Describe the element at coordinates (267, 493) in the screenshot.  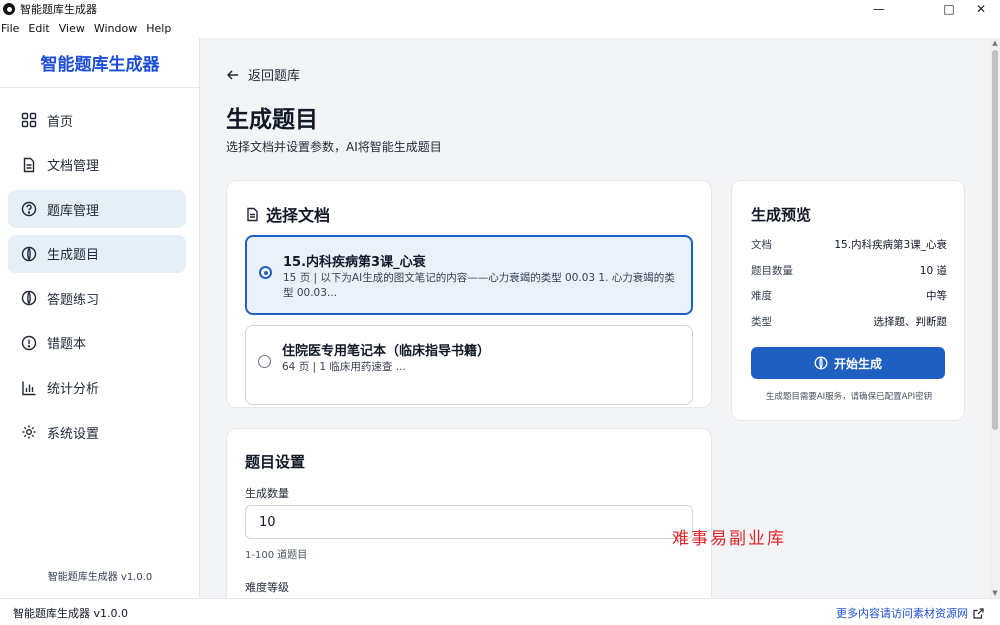
I see `count-label: 生成数量` at that location.